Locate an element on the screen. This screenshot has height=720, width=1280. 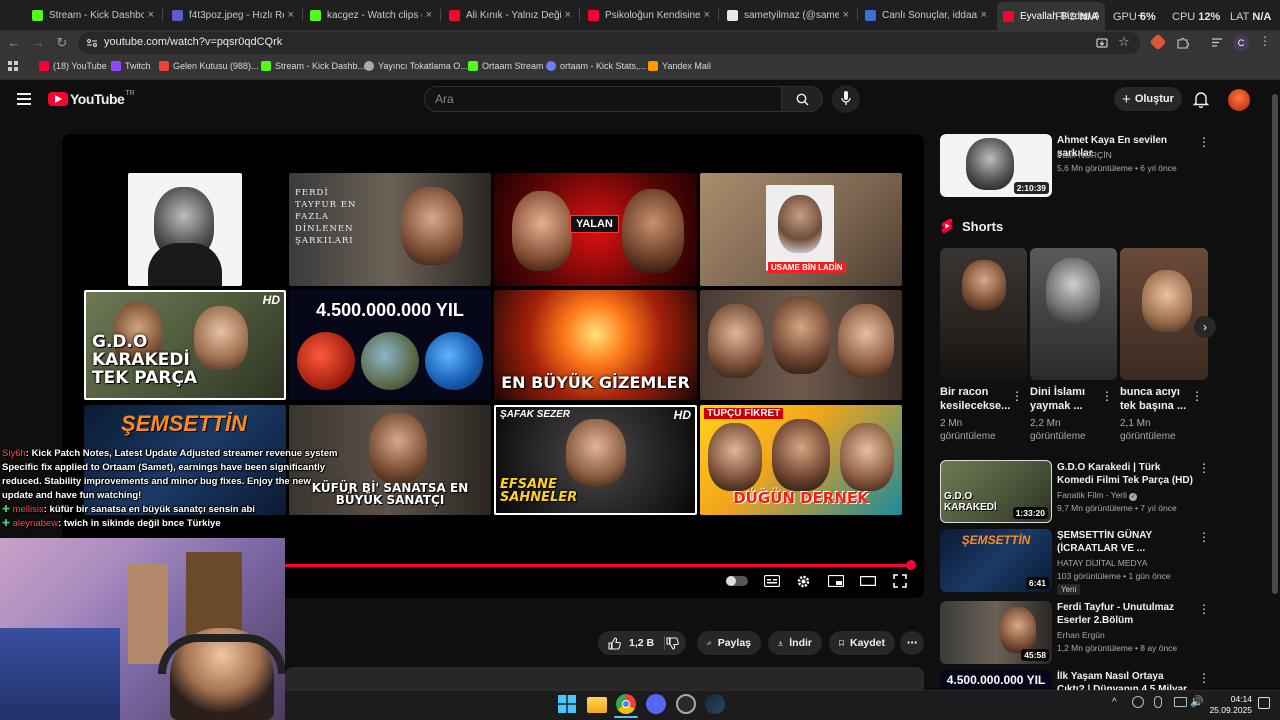
site-info-icon is located at coordinates (92, 43).